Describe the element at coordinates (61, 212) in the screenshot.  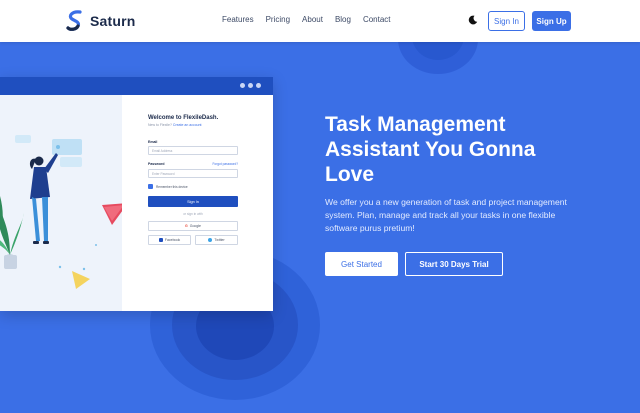
I see `woman-presenting-illustration` at that location.